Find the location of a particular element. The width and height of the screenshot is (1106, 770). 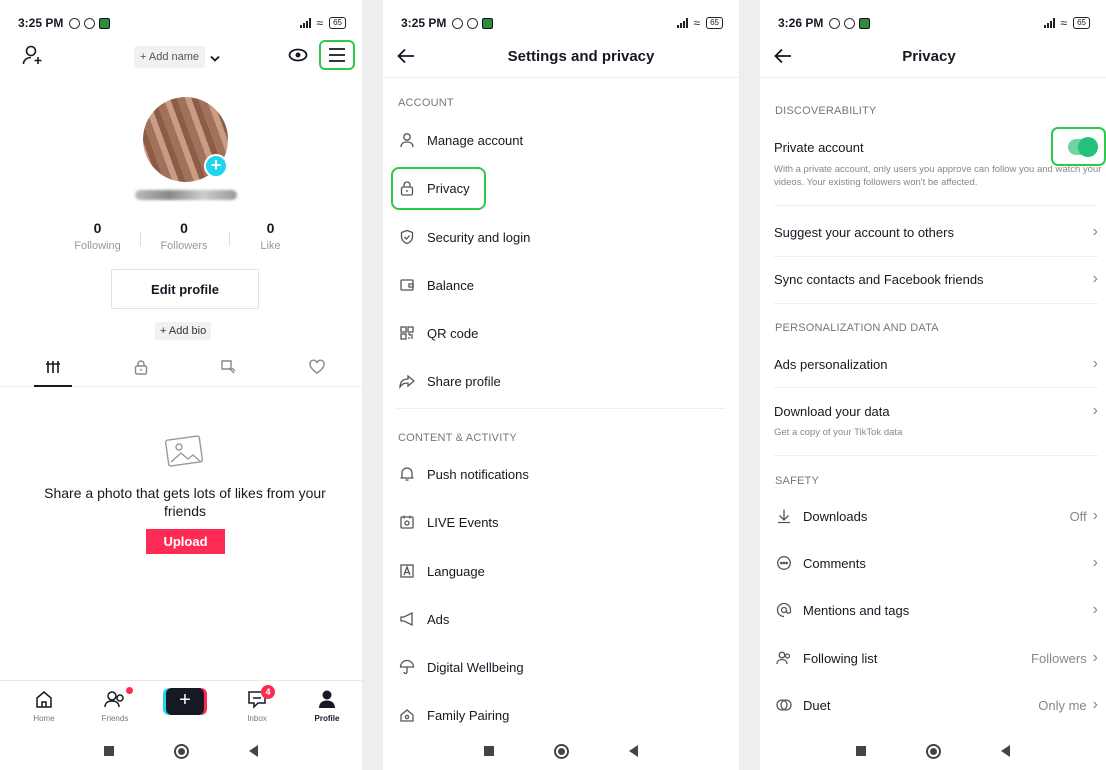

menu-manage-account: Manage account is located at coordinates (561, 140).